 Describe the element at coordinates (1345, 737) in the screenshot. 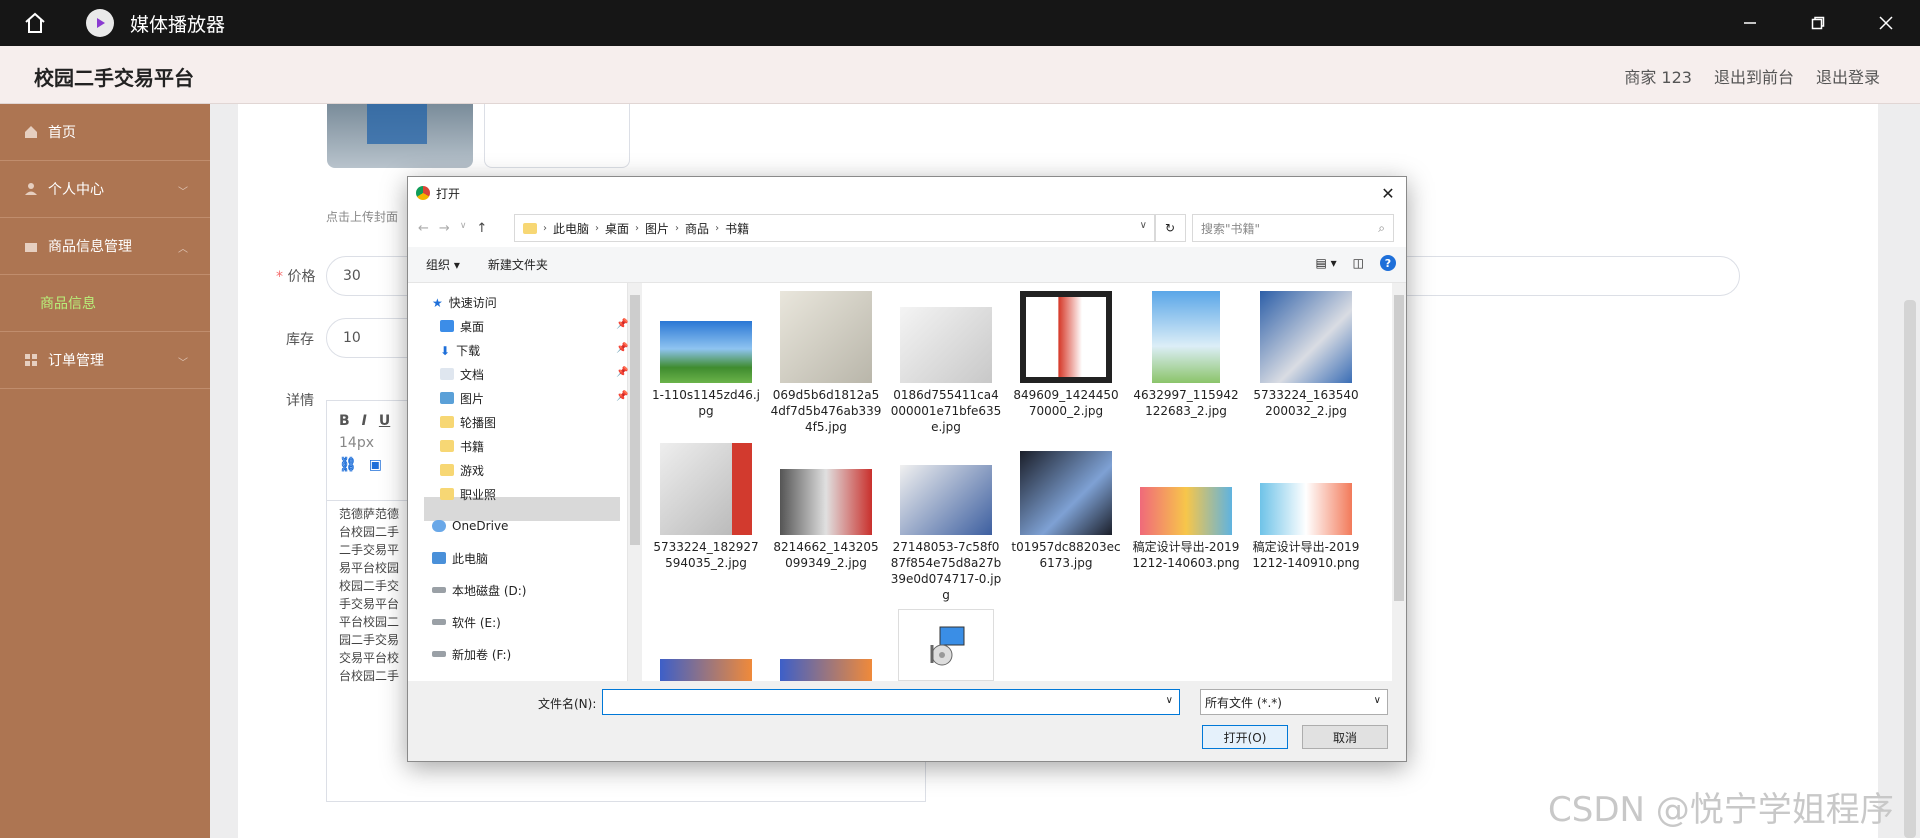

I see `cancel-button: 取消` at that location.